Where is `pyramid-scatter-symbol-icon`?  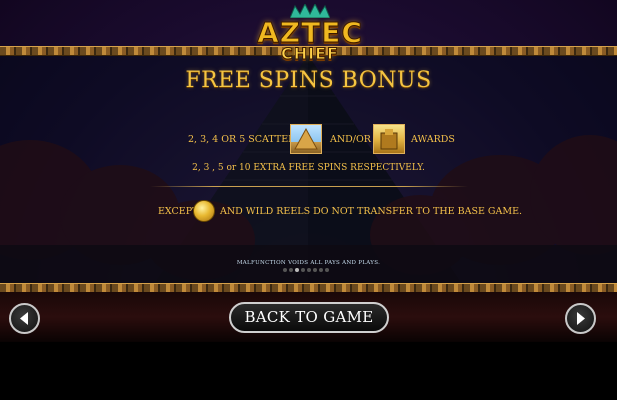
pyramid-scatter-symbol-icon is located at coordinates (306, 139).